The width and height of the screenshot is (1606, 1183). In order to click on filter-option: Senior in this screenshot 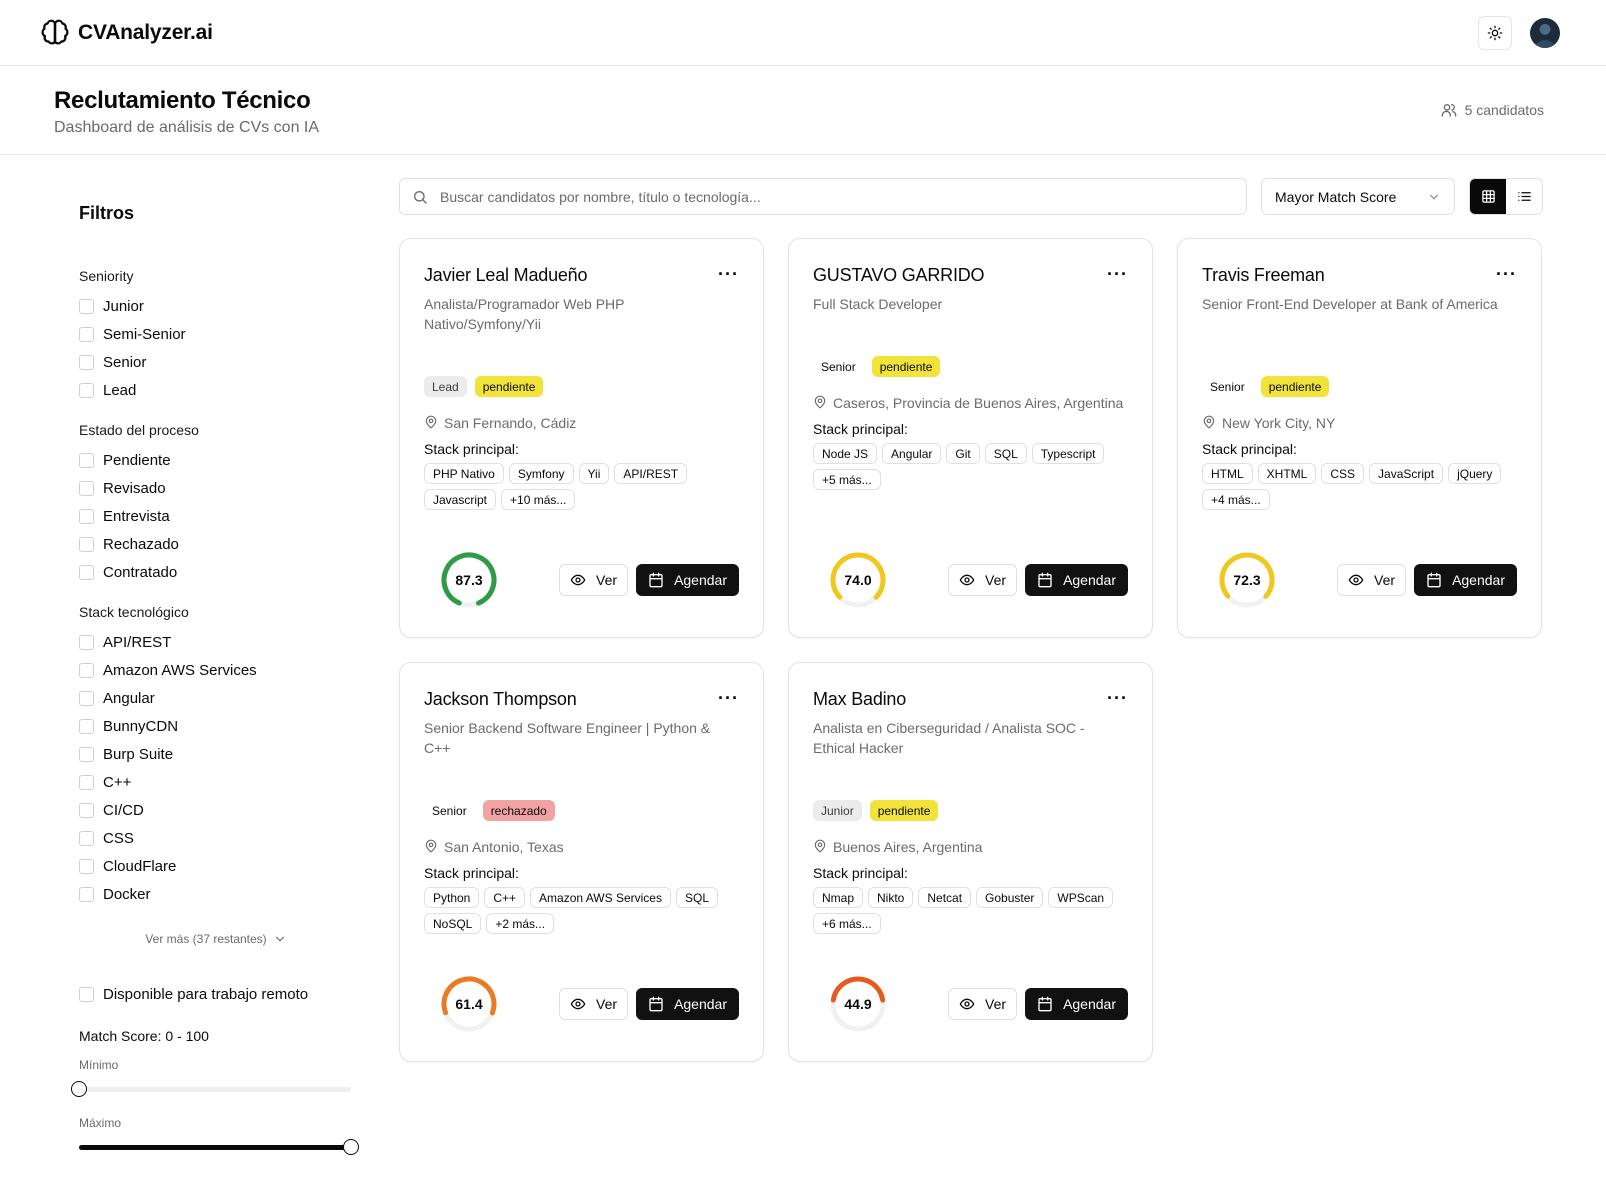, I will do `click(216, 362)`.